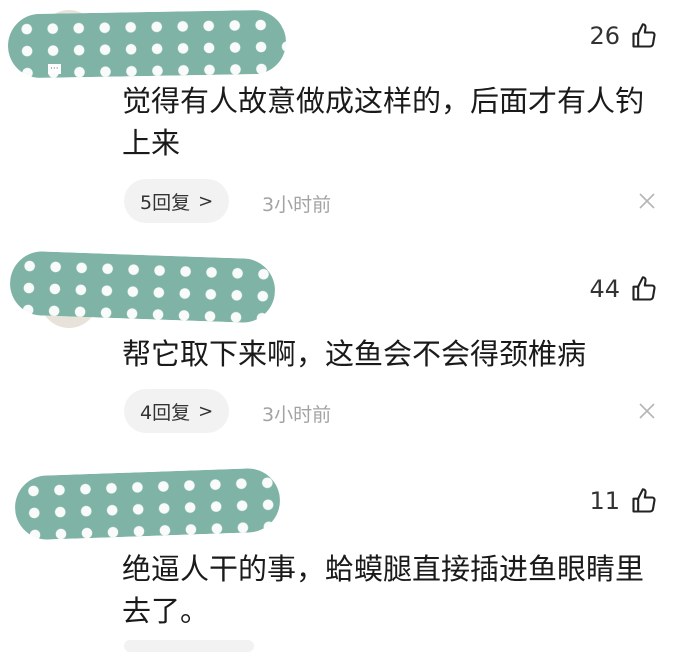 This screenshot has width=700, height=652. I want to click on user-badge: ···, so click(54, 69).